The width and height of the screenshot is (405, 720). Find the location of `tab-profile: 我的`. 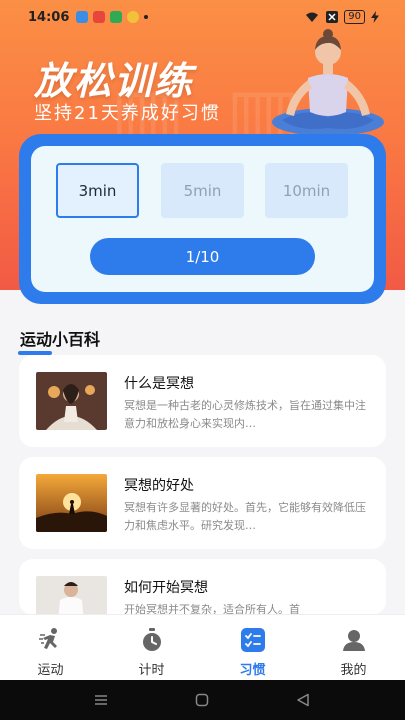

tab-profile: 我的 is located at coordinates (353, 648).